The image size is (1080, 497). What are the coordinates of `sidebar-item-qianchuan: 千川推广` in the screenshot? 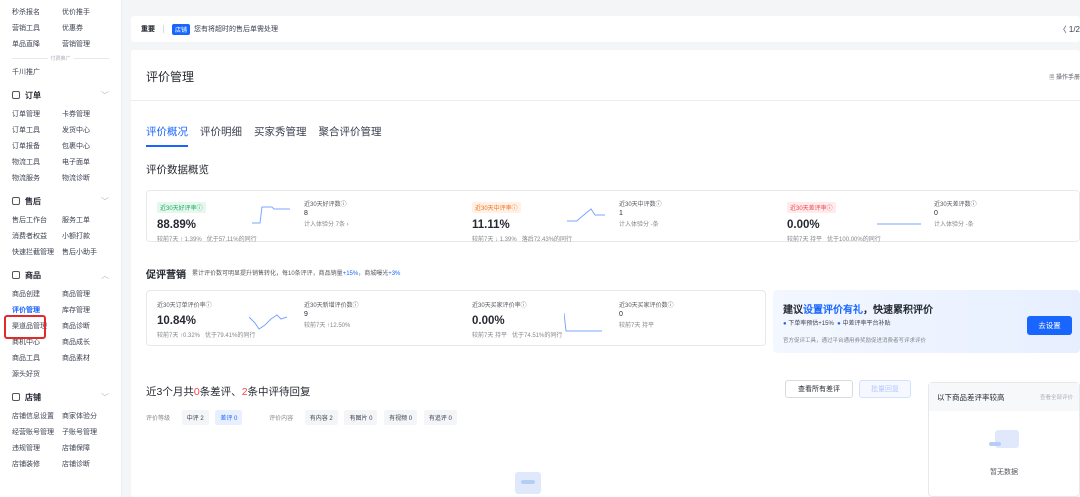 It's located at (60, 72).